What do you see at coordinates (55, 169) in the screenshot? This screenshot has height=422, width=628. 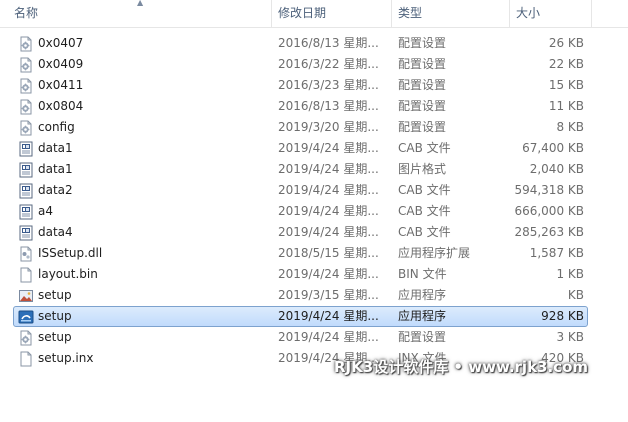 I see `file-name: data1` at bounding box center [55, 169].